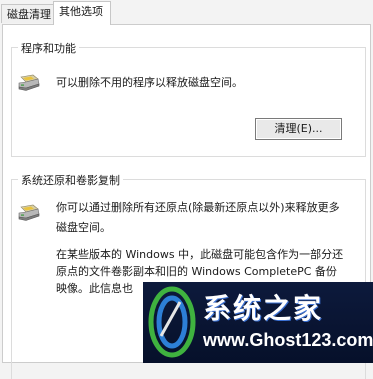  What do you see at coordinates (48, 48) in the screenshot?
I see `programs-features-heading: 程序和功能` at bounding box center [48, 48].